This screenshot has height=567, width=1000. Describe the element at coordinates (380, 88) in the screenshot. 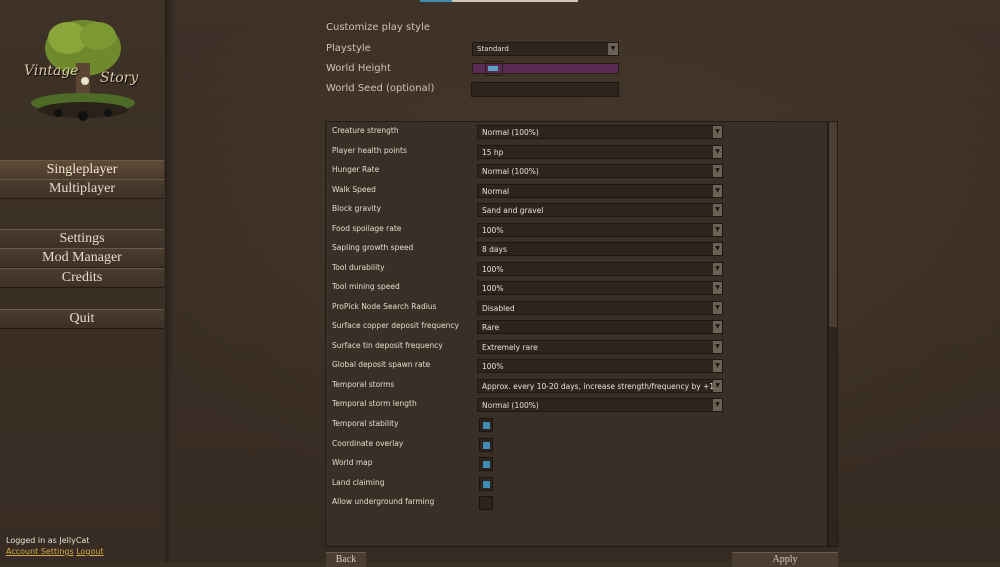

I see `world-seed-label: World Seed (optional)` at that location.